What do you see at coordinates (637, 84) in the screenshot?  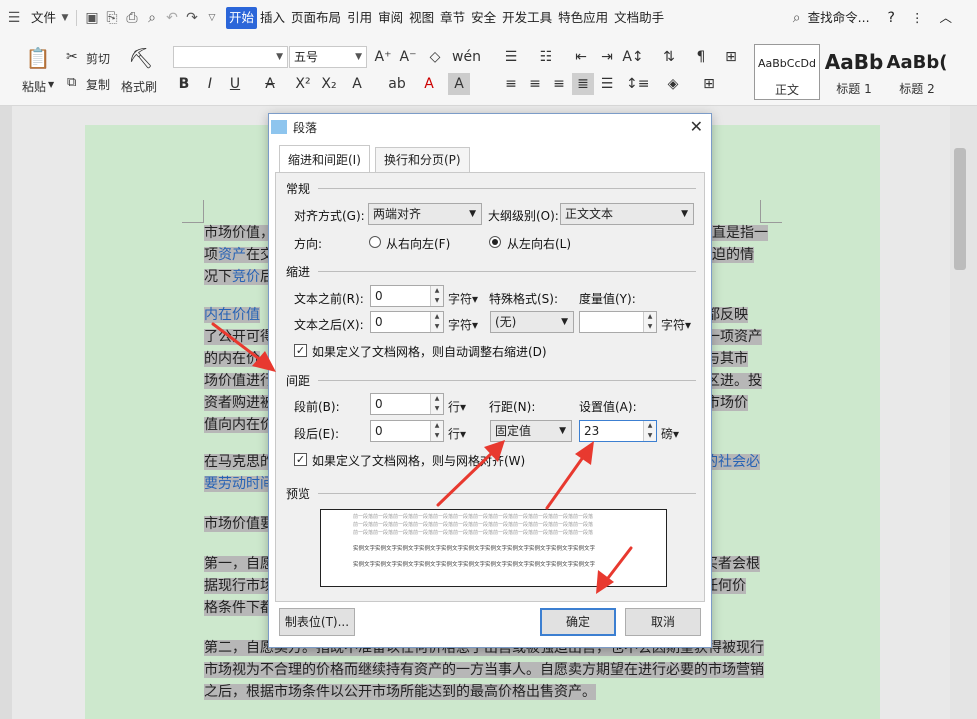 I see `line-spacing-icon: ↕≡` at bounding box center [637, 84].